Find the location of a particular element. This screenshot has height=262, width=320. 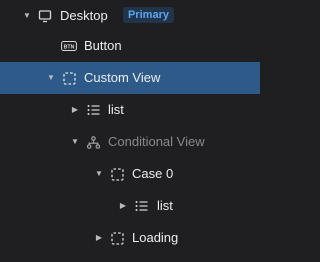

tree-item-button: BTN Button is located at coordinates (130, 46).